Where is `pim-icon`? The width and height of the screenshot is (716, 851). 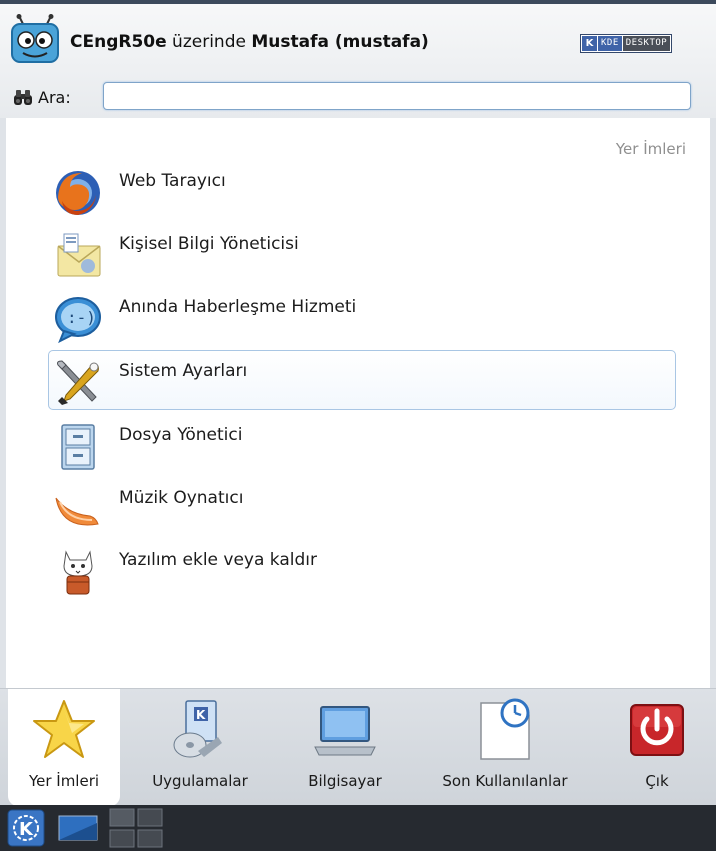
pim-icon is located at coordinates (79, 255).